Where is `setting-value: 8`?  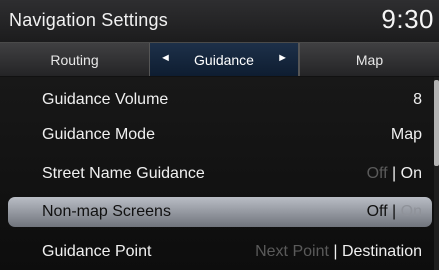 setting-value: 8 is located at coordinates (417, 99).